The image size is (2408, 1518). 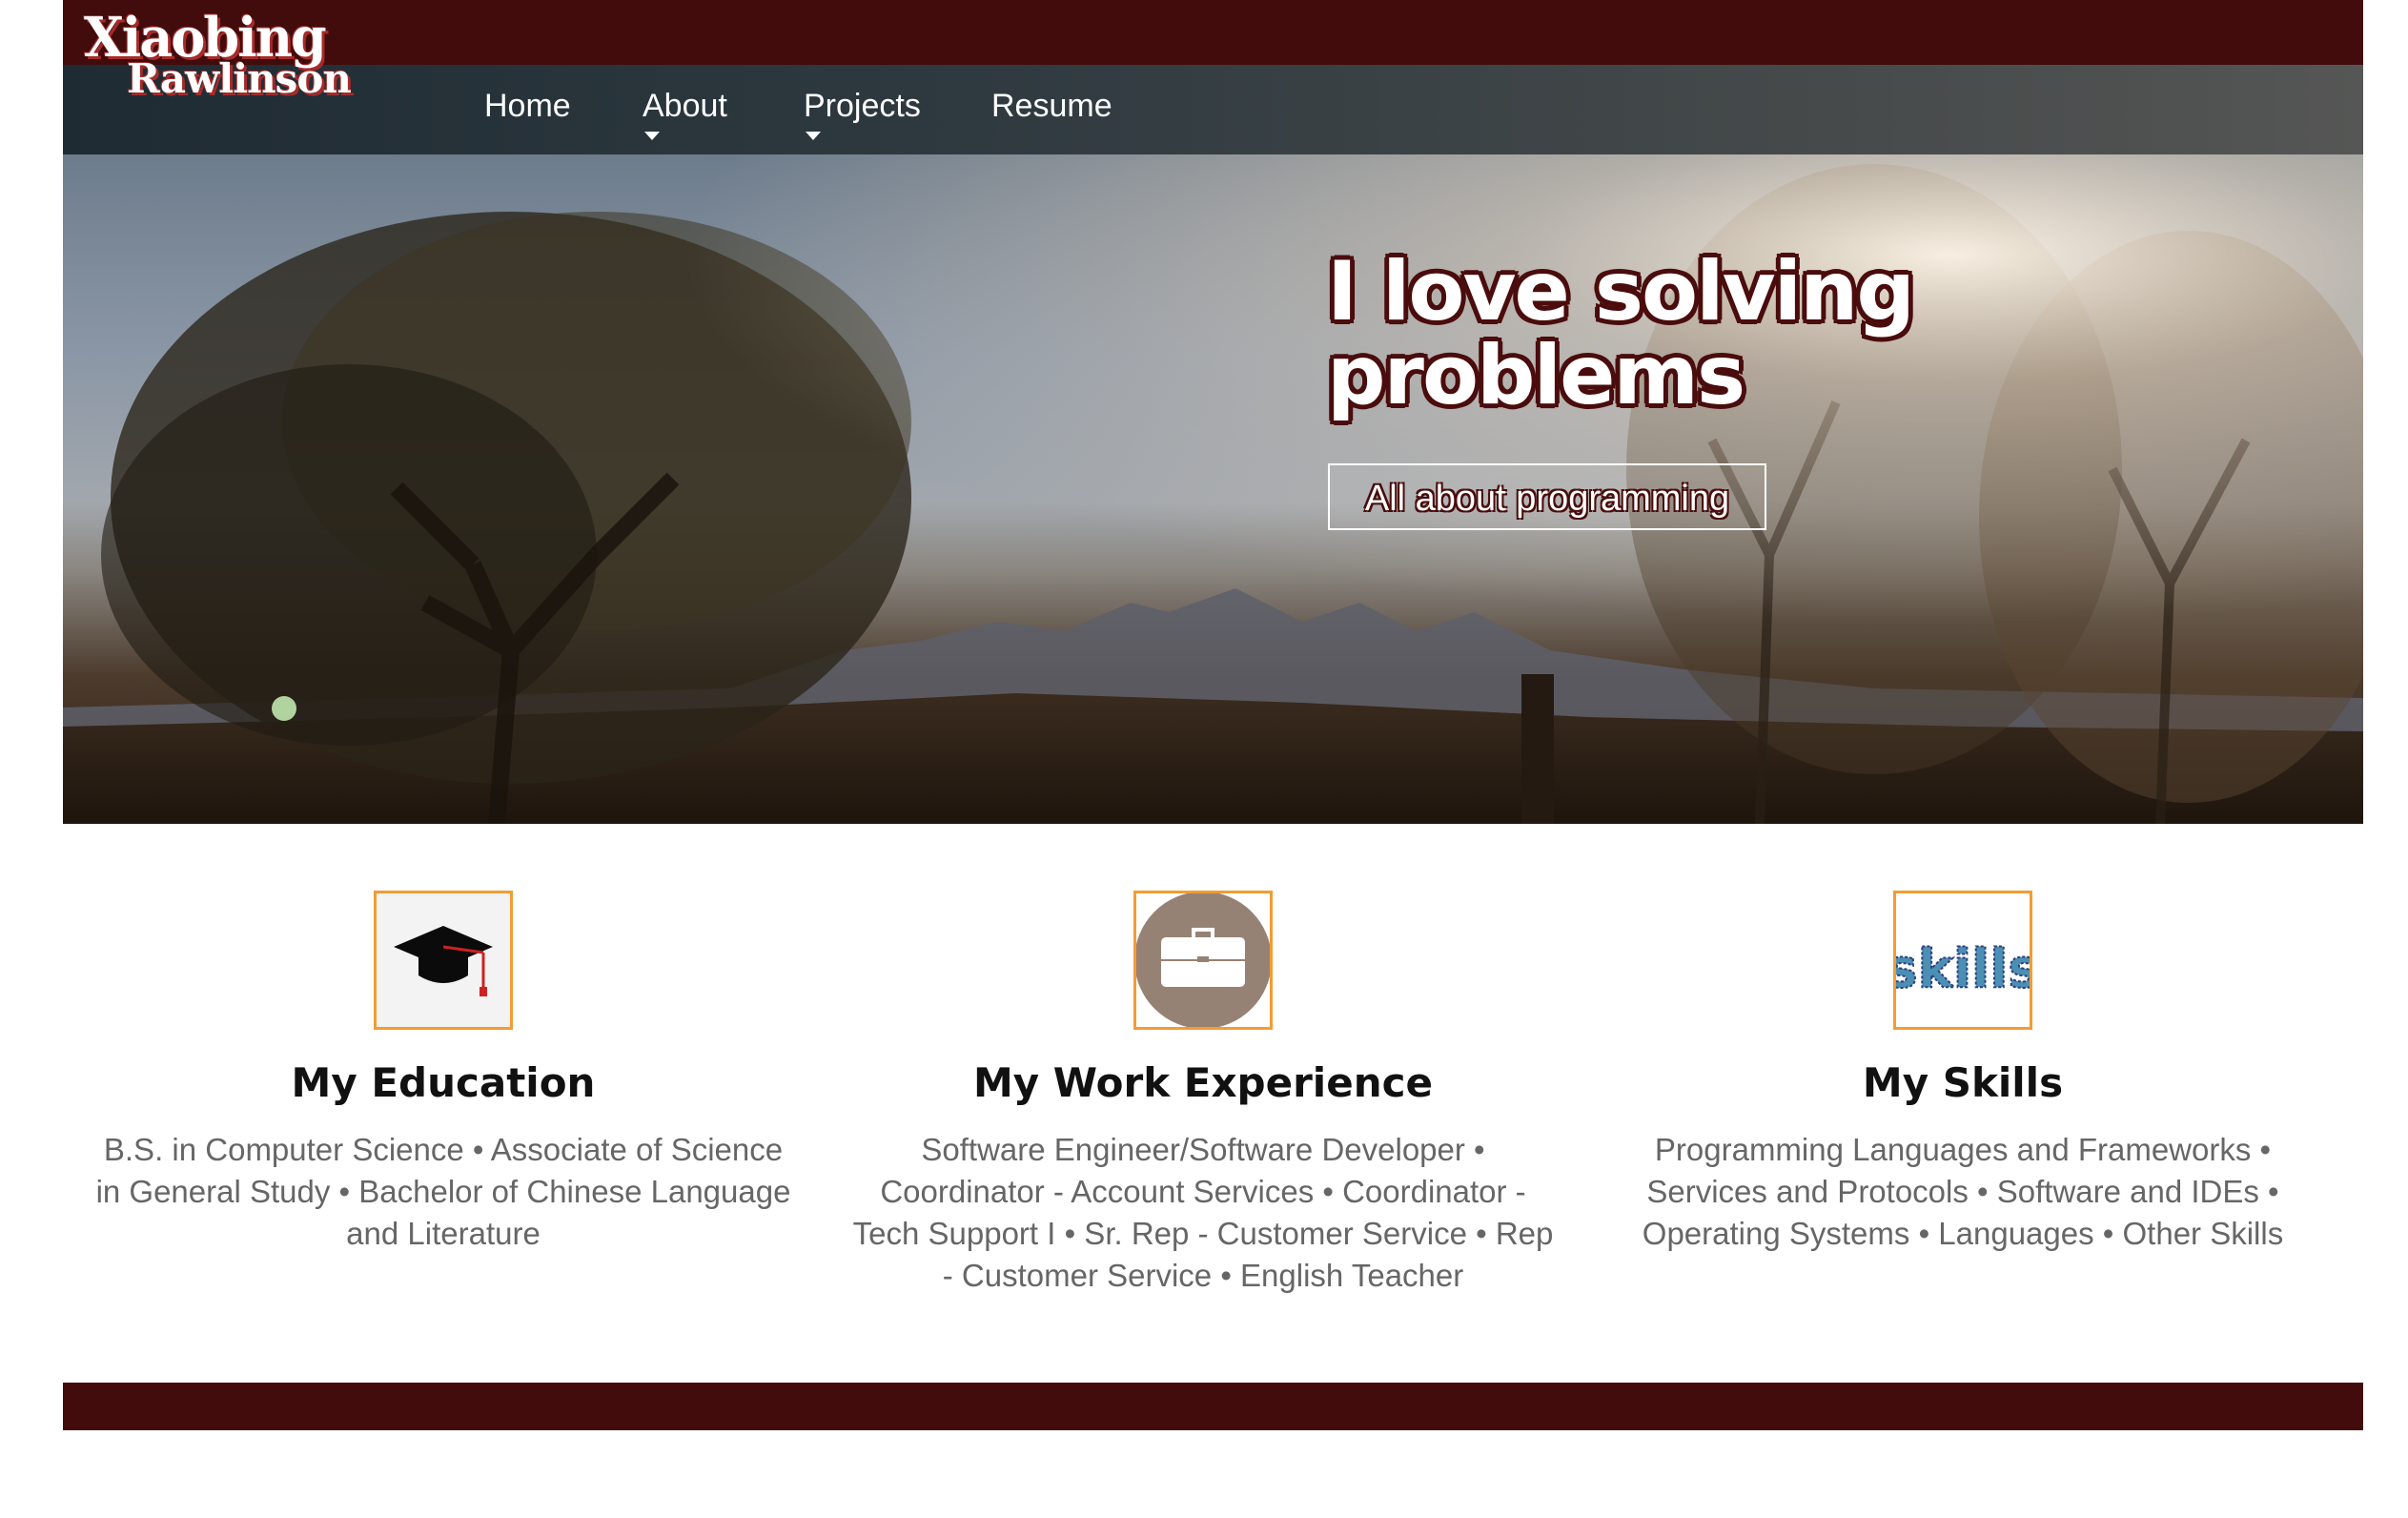 I want to click on skills-word-icon: skills, so click(x=1963, y=969).